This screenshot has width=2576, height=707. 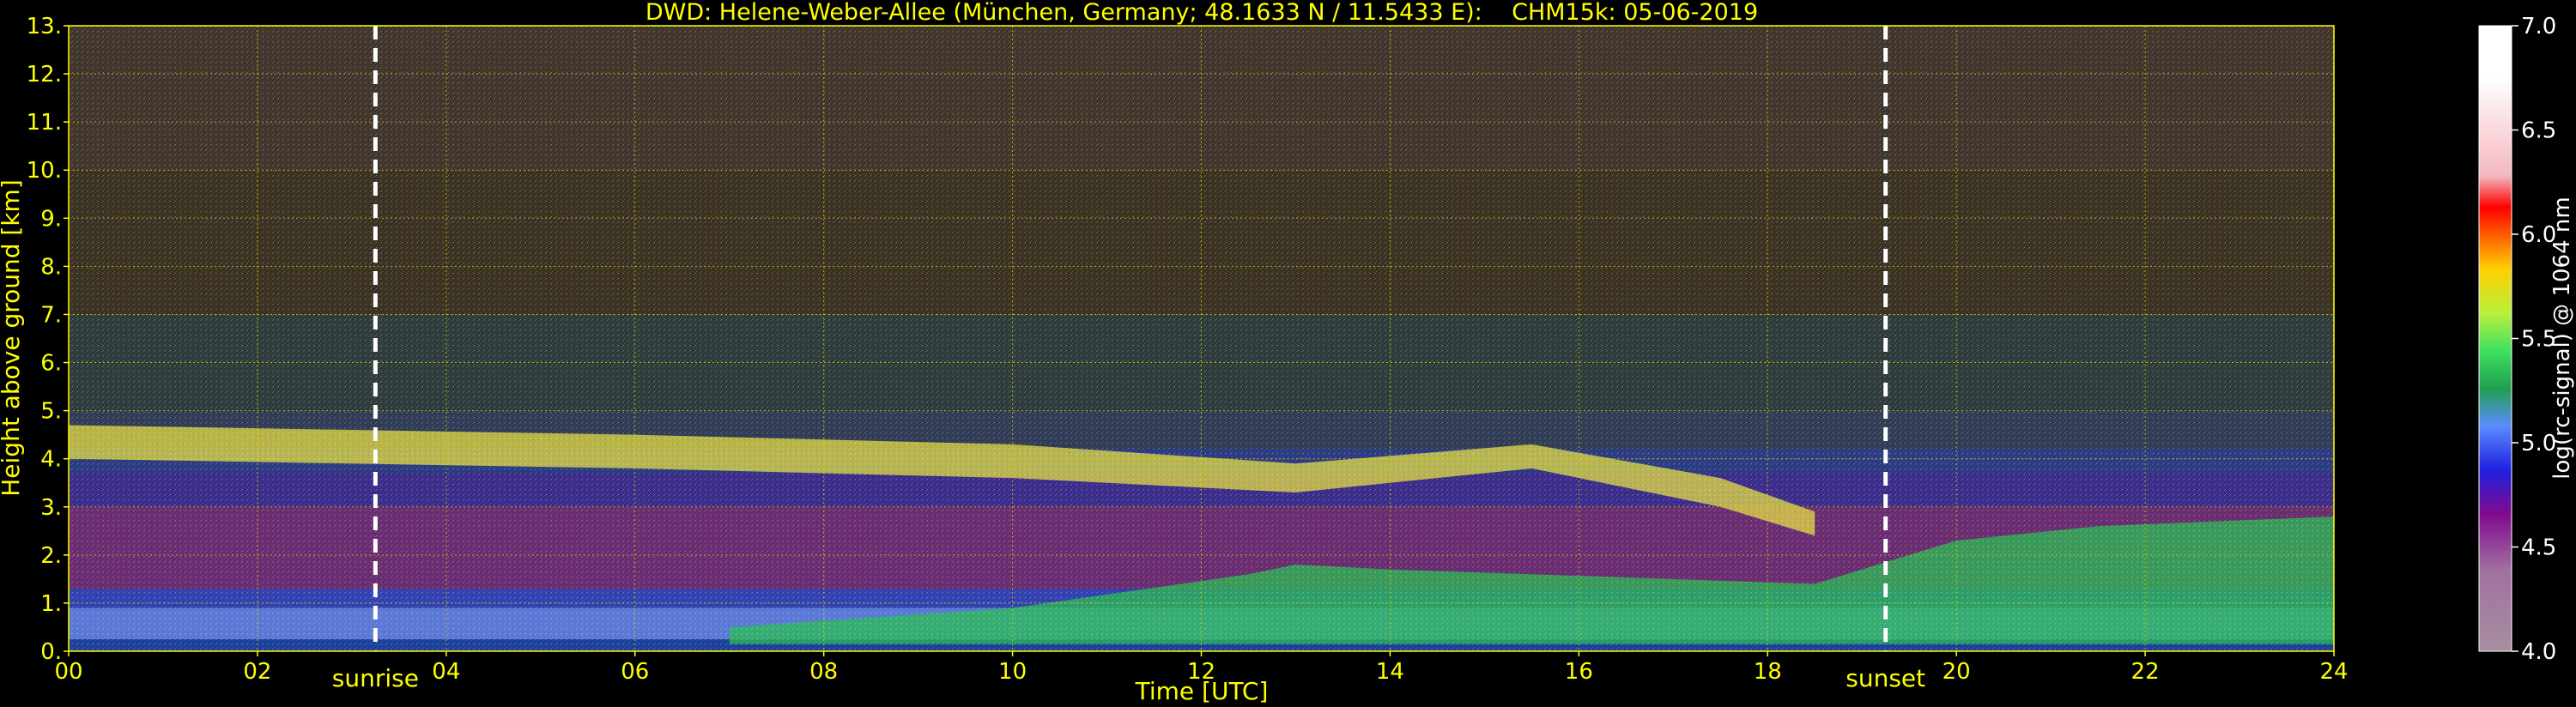 I want to click on y-tick-label: 10., so click(x=44, y=171).